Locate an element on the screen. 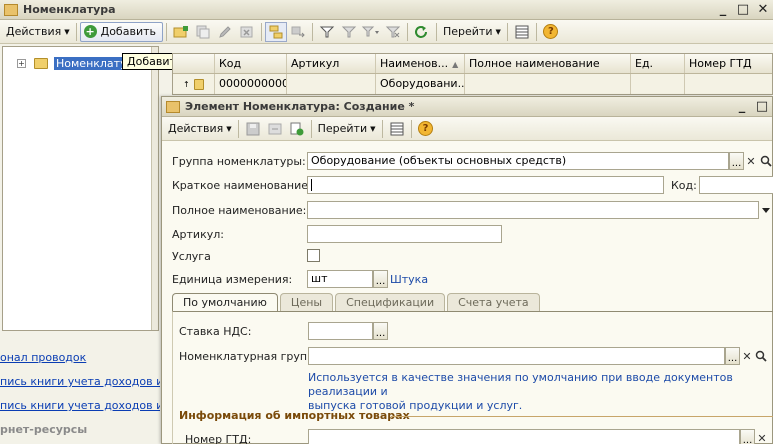  reread-icon is located at coordinates (275, 129).